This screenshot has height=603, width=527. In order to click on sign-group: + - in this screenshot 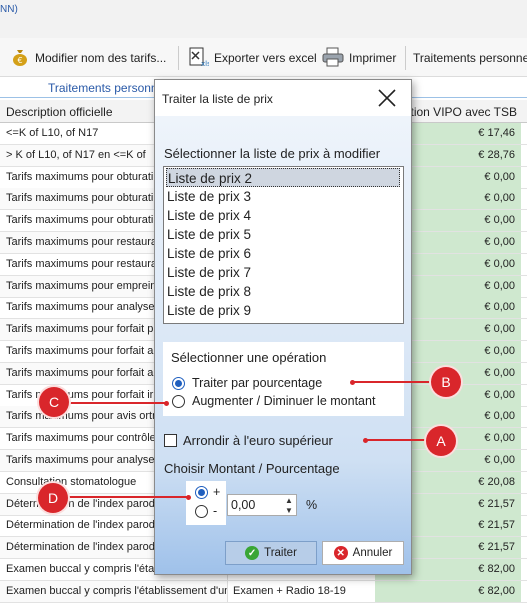, I will do `click(206, 503)`.